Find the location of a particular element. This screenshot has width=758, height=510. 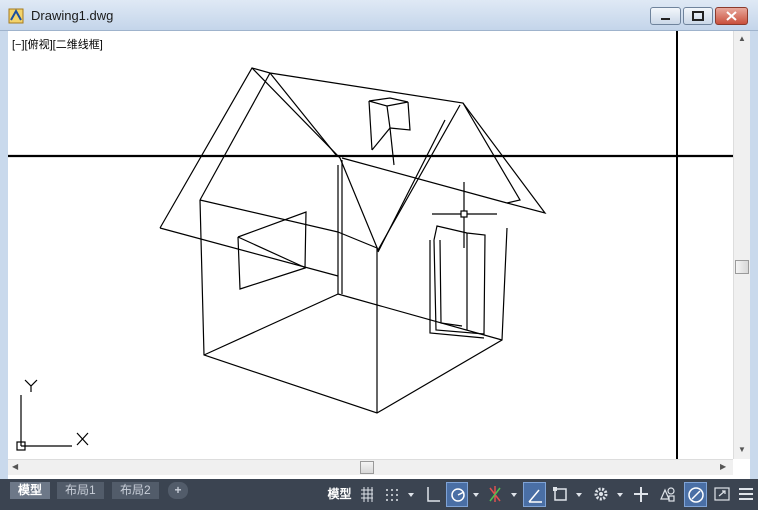

settings-dropdown is located at coordinates (620, 494).